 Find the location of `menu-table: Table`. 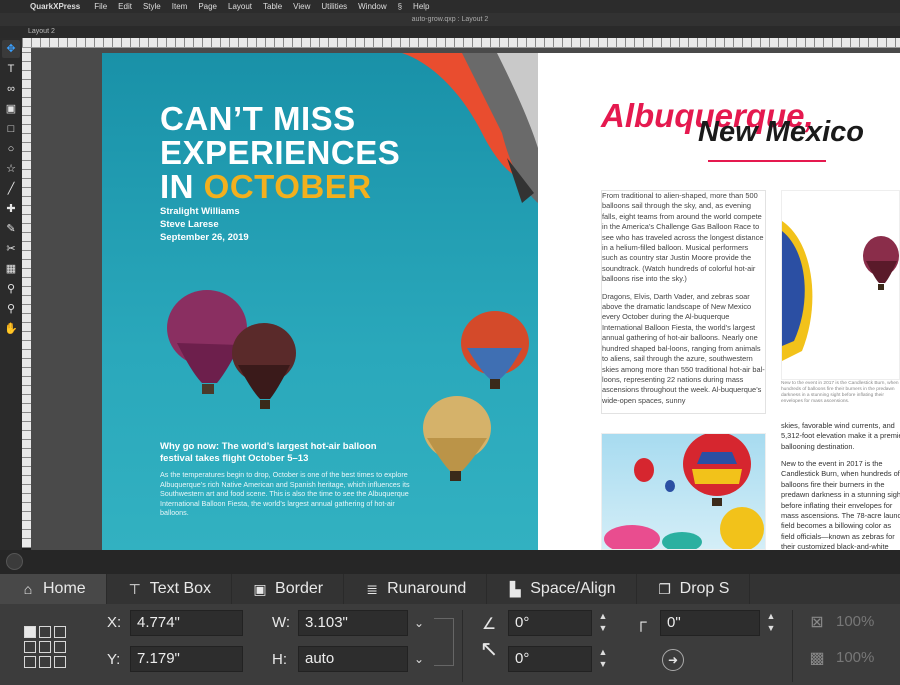

menu-table: Table is located at coordinates (272, 6).